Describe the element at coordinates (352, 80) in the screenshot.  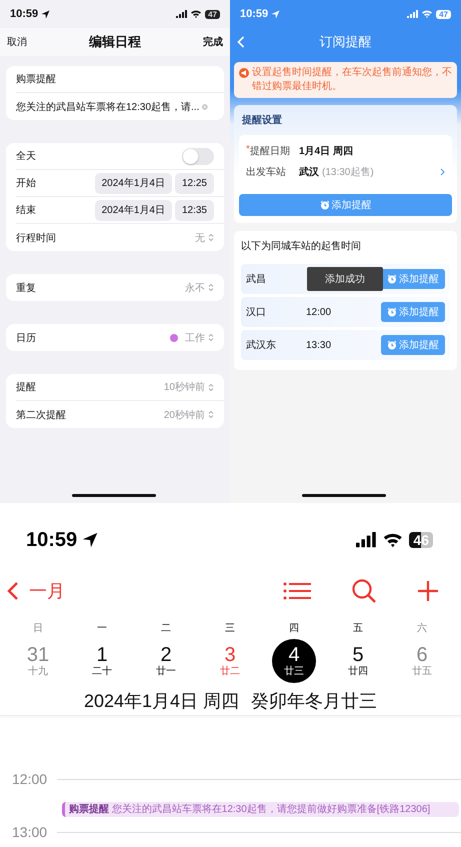
I see `notice-text: 设置起售时间提醒，在车次起售前通知您，不错过购票最佳时机。` at that location.